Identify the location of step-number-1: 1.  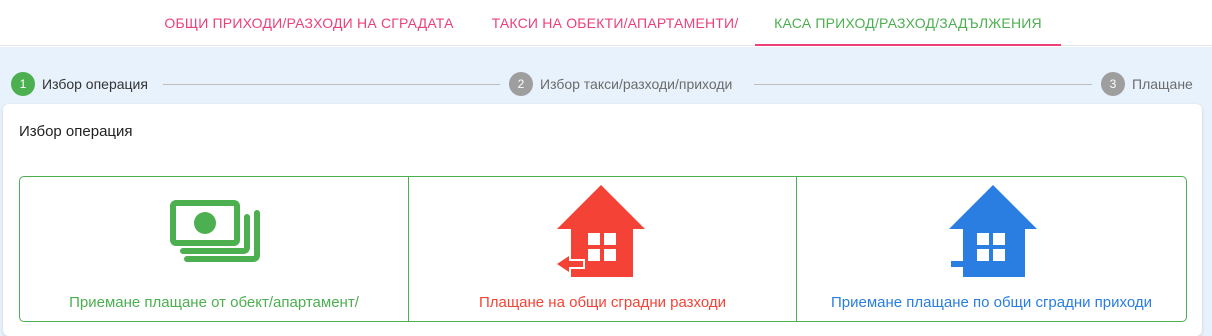
(23, 84).